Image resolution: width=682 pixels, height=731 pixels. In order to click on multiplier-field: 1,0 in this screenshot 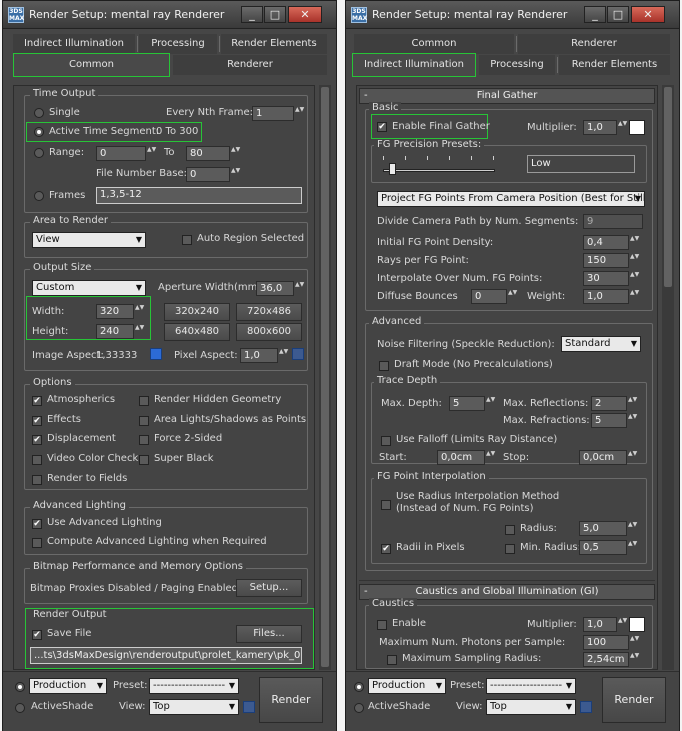, I will do `click(600, 127)`.